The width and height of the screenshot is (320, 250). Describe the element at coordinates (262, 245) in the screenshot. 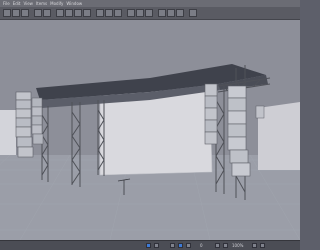

I see `orbit-icon` at that location.